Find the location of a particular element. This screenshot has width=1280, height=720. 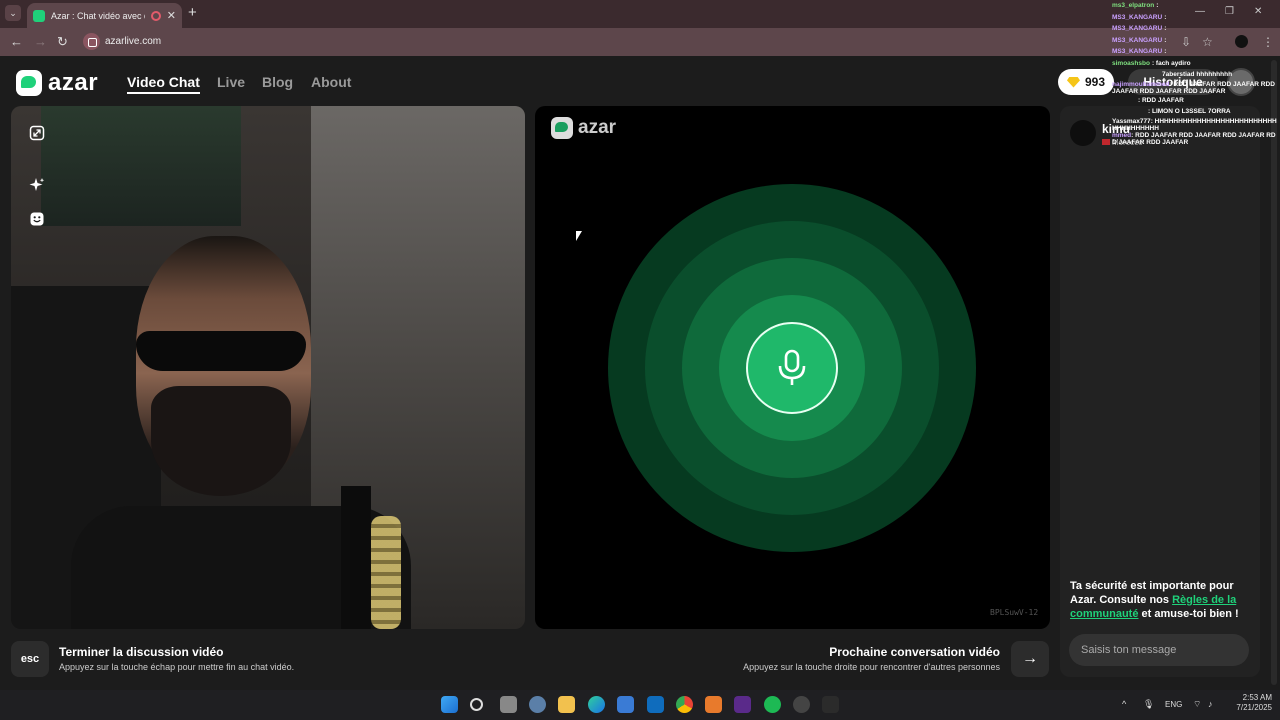

nav-about: About is located at coordinates (331, 82).